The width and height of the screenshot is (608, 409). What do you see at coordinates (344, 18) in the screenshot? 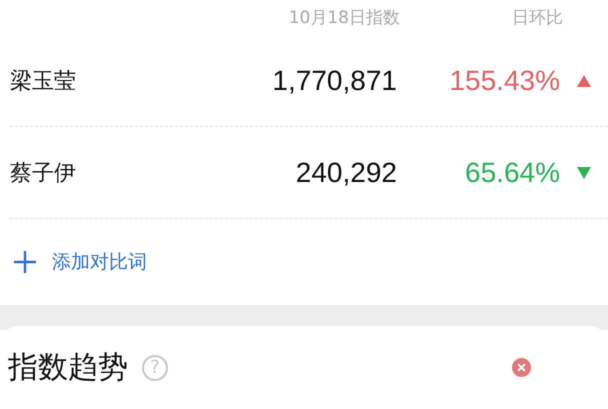
I see `column-header: 10月18日指数` at bounding box center [344, 18].